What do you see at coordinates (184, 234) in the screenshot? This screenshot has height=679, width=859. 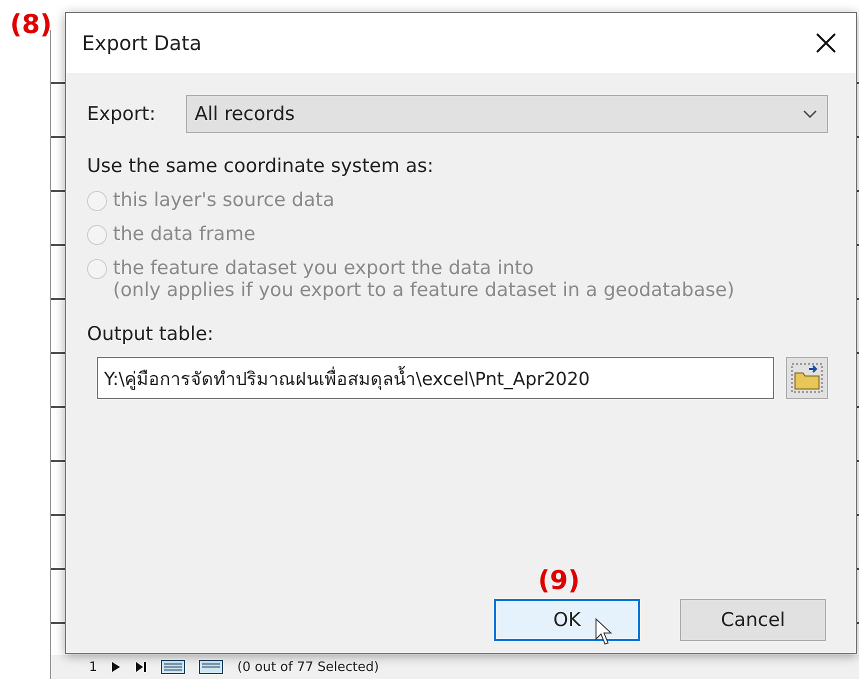 I see `radio-label: the data frame` at bounding box center [184, 234].